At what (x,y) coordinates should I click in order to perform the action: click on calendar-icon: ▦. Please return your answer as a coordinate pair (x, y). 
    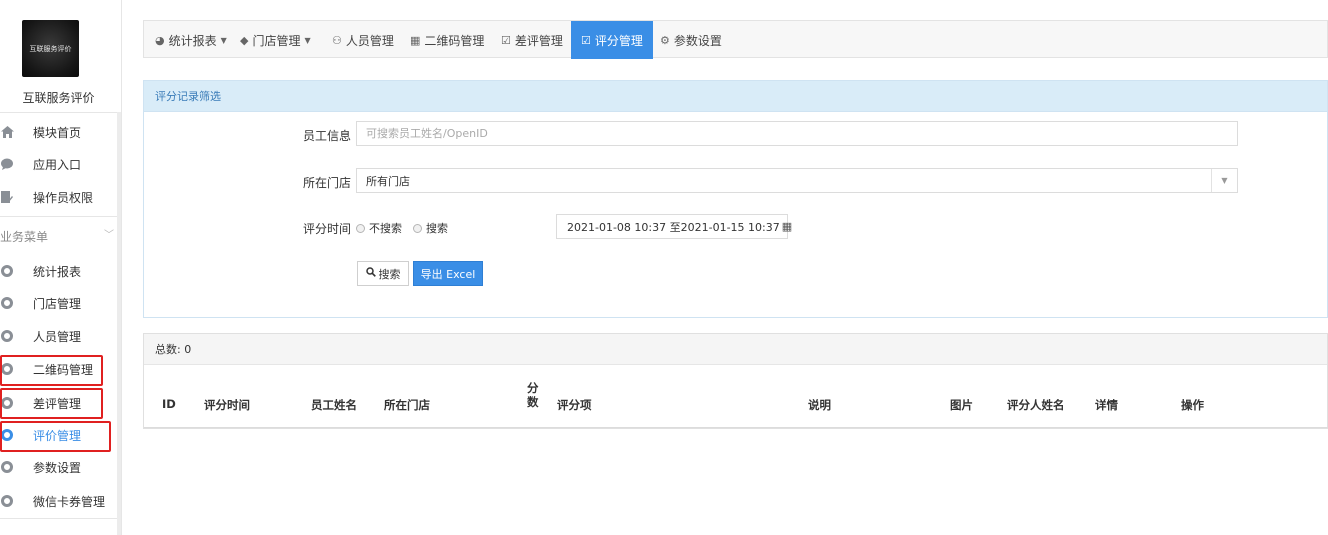
    Looking at the image, I should click on (787, 226).